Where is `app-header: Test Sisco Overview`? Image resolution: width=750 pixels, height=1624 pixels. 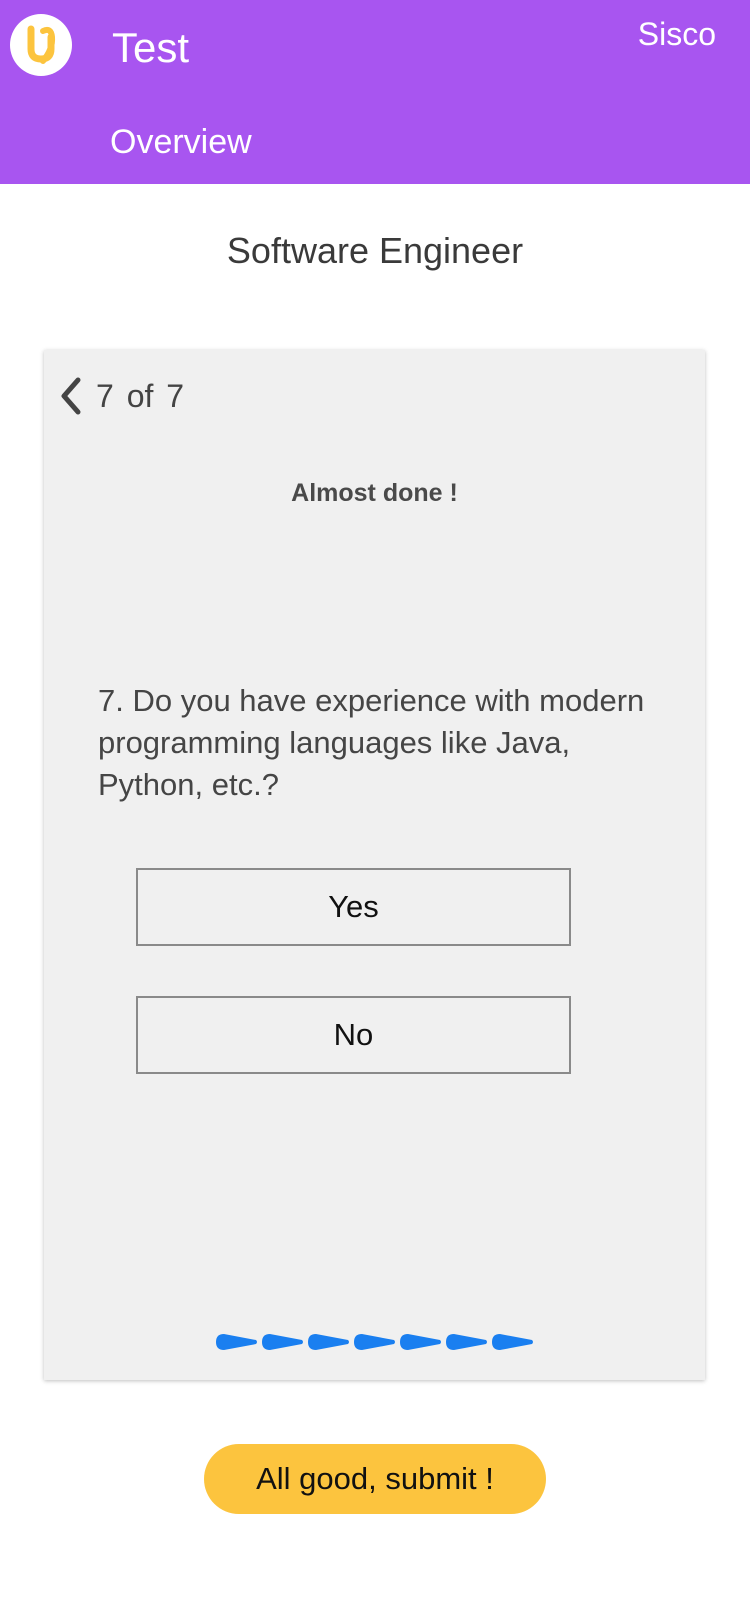 app-header: Test Sisco Overview is located at coordinates (375, 92).